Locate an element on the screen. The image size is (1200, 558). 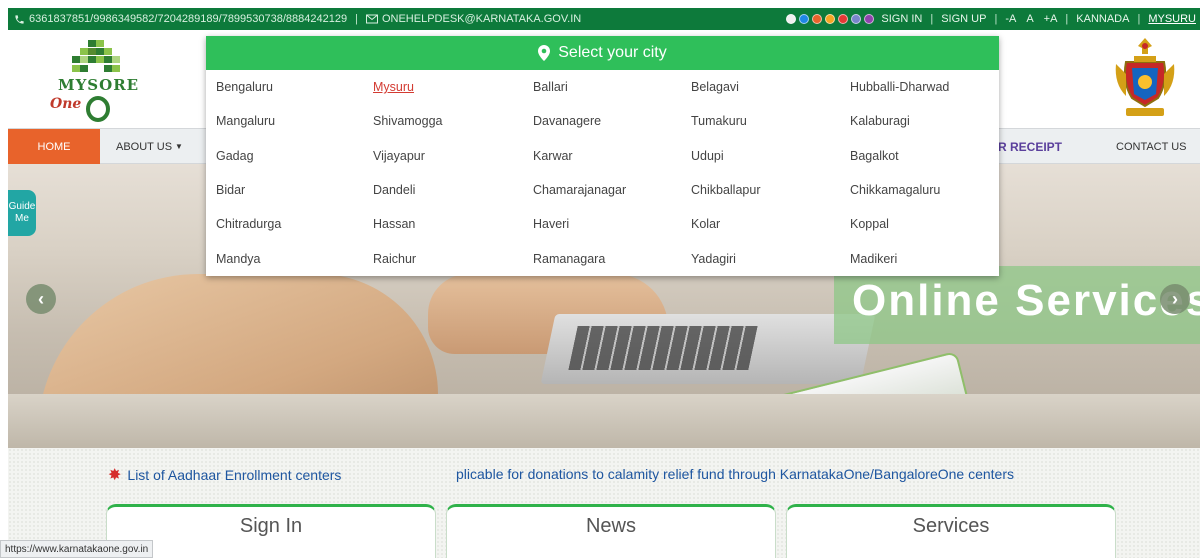
city-option: Karwar is located at coordinates (602, 156).